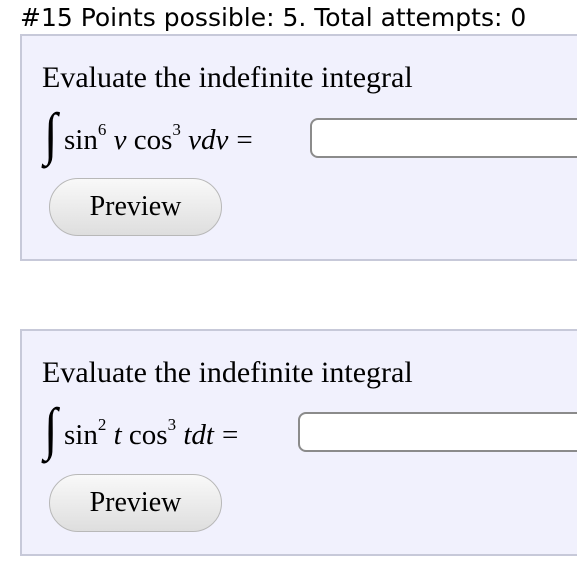  Describe the element at coordinates (198, 435) in the screenshot. I see `differential: tdt` at that location.